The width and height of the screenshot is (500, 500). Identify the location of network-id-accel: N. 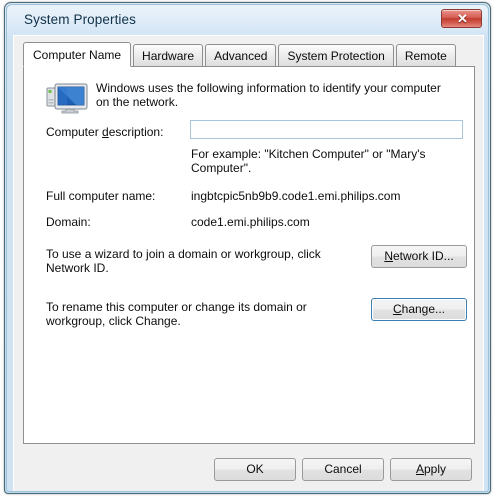
(388, 256).